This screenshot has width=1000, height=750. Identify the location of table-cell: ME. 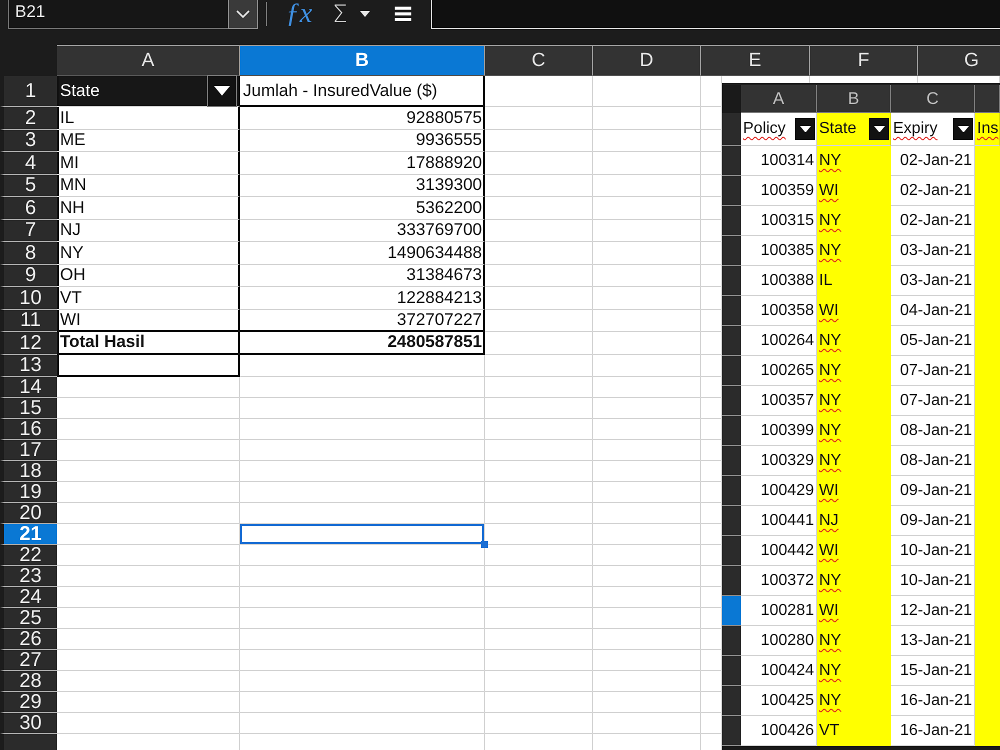
(148, 141).